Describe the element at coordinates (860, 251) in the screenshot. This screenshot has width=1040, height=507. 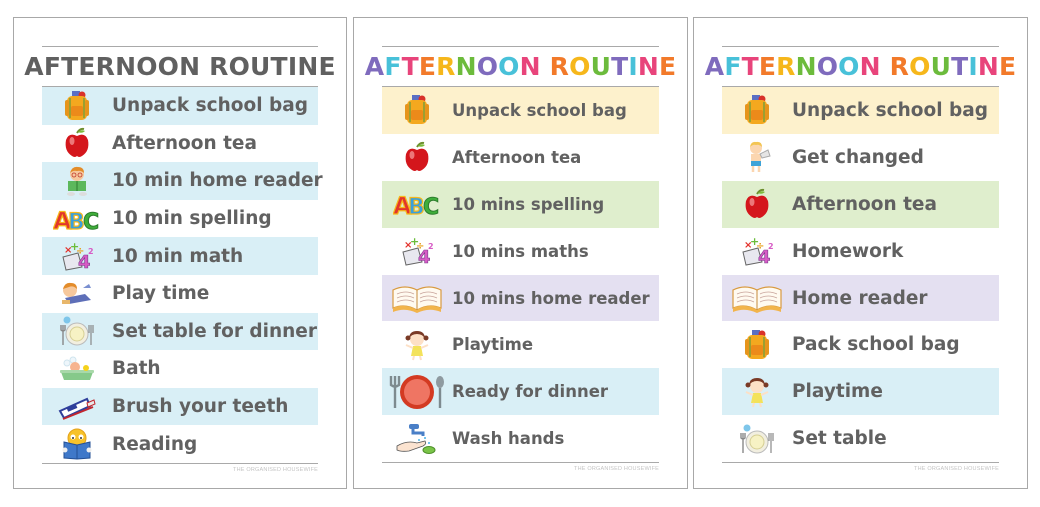
I see `routine-item: × + ÷ 4 2 Homework` at that location.